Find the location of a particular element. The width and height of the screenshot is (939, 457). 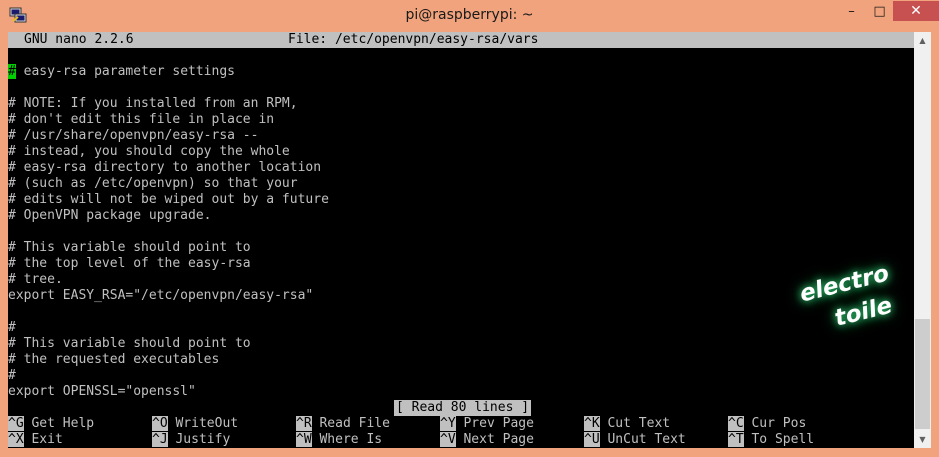

editor-line: # /usr/share/openvpn/easy-rsa -- is located at coordinates (133, 135).